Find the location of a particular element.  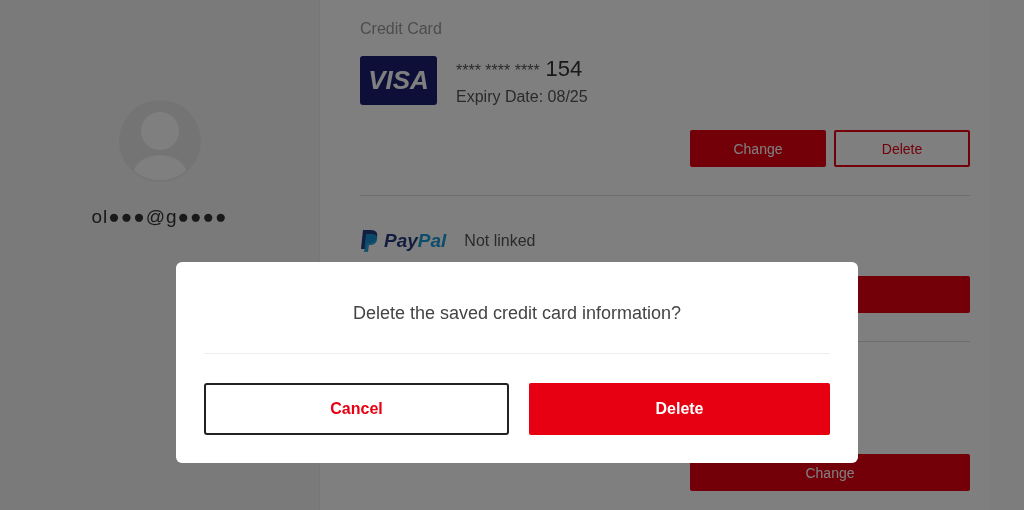

expiry-date: Expiry Date: 08/25 is located at coordinates (522, 97).